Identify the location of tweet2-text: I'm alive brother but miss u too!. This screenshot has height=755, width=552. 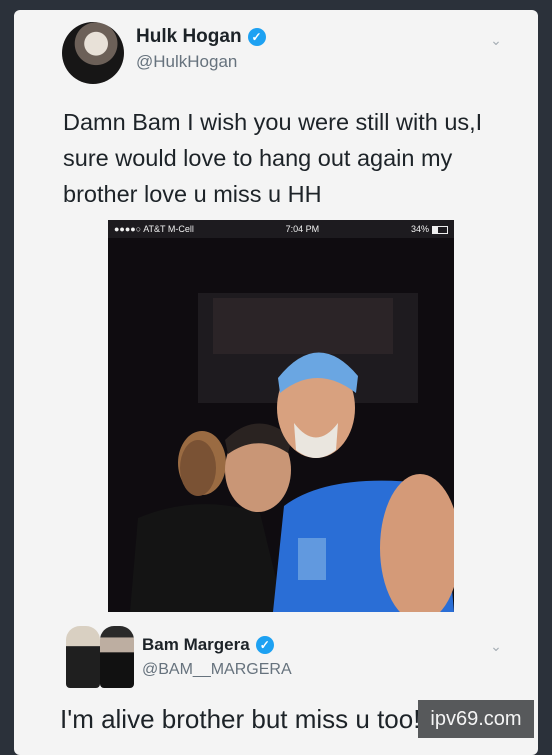
(240, 719).